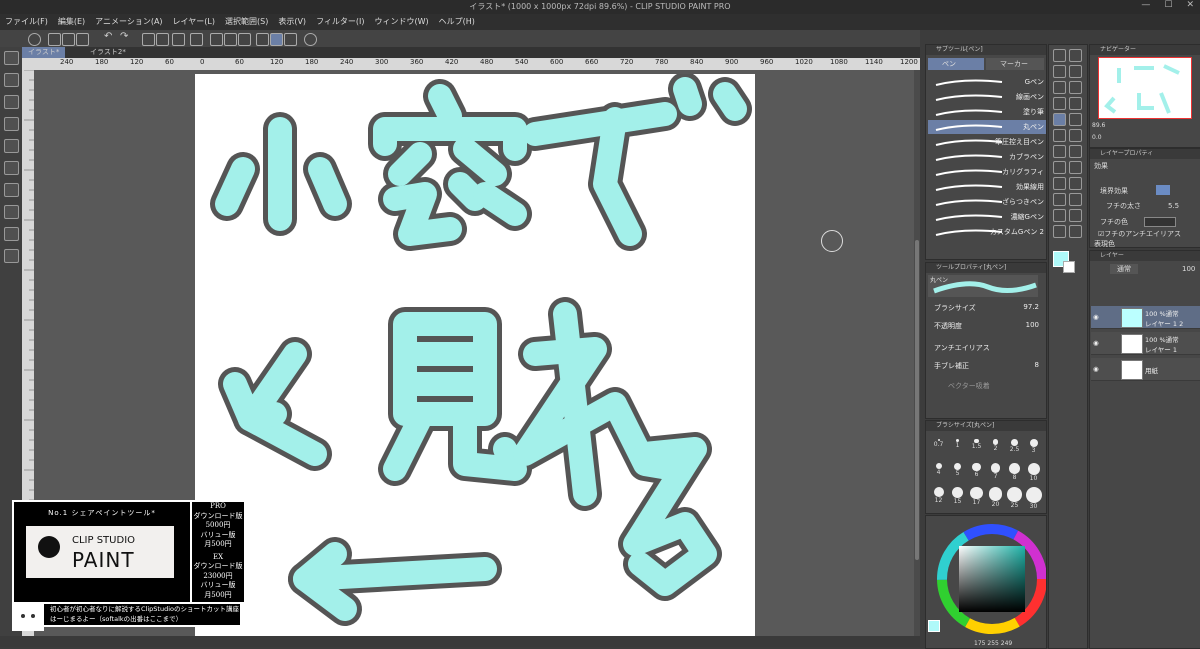 Image resolution: width=1200 pixels, height=649 pixels. What do you see at coordinates (987, 127) in the screenshot?
I see `brush-item: 丸ペン` at bounding box center [987, 127].